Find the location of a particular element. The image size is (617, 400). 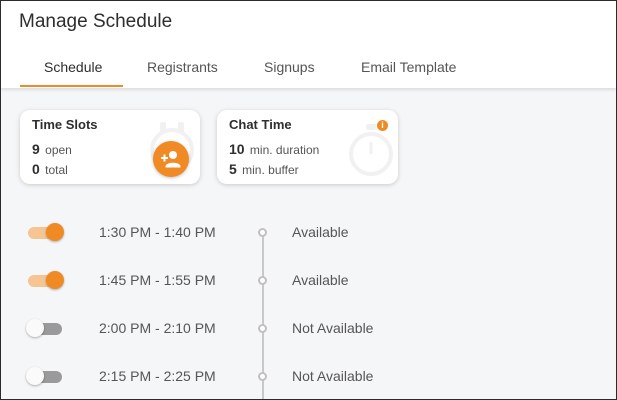

active-tab-indicator is located at coordinates (71, 86).